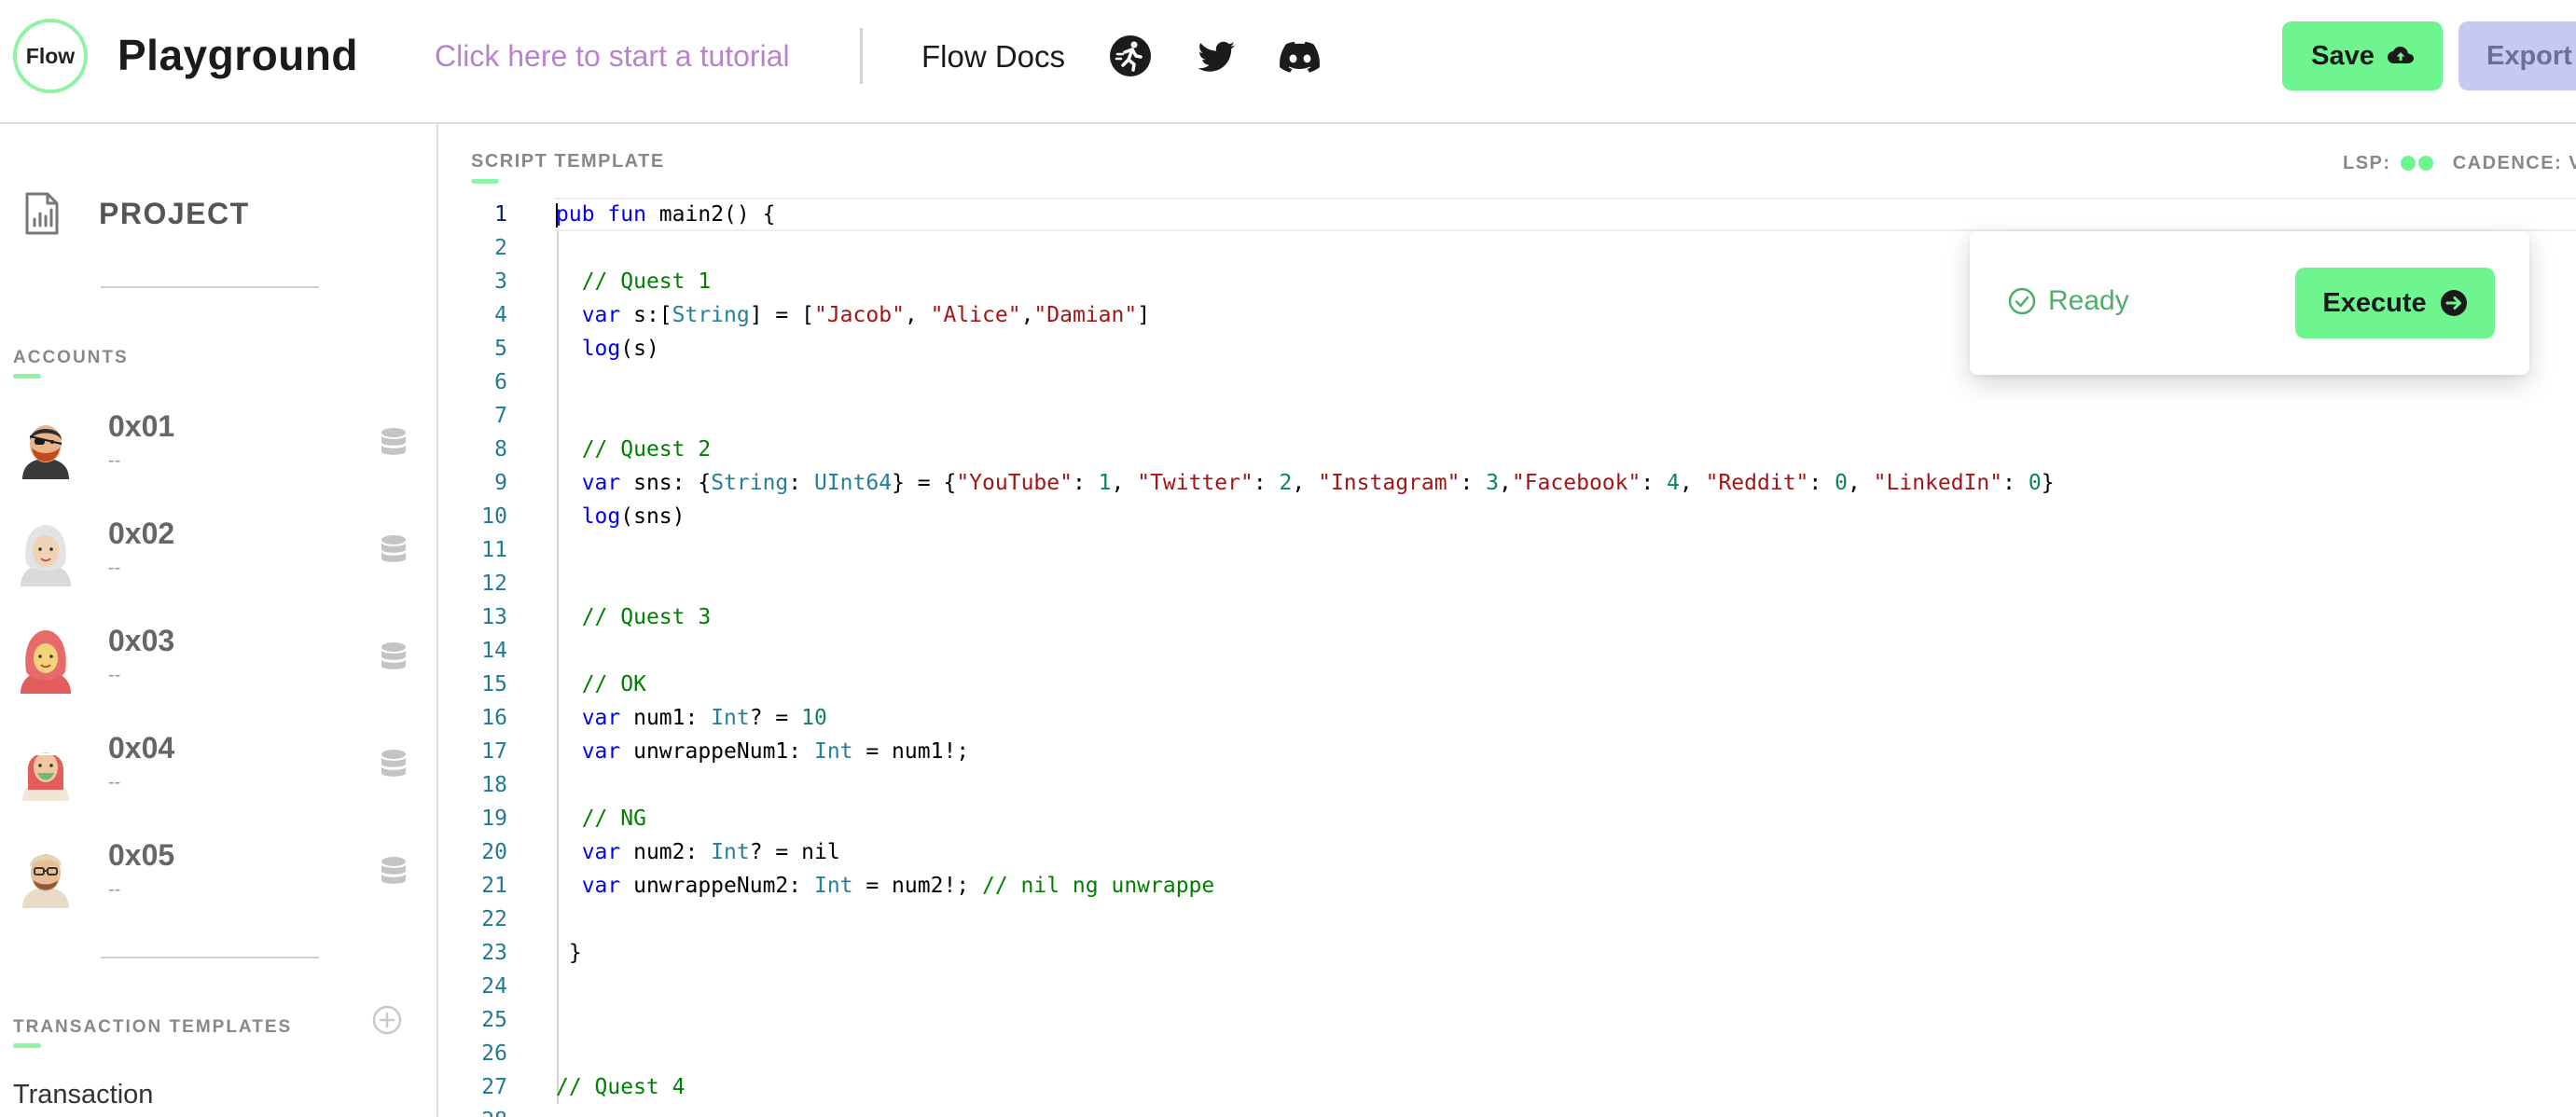 Image resolution: width=2576 pixels, height=1117 pixels. Describe the element at coordinates (1507, 818) in the screenshot. I see `code-line: 19 // NG` at that location.